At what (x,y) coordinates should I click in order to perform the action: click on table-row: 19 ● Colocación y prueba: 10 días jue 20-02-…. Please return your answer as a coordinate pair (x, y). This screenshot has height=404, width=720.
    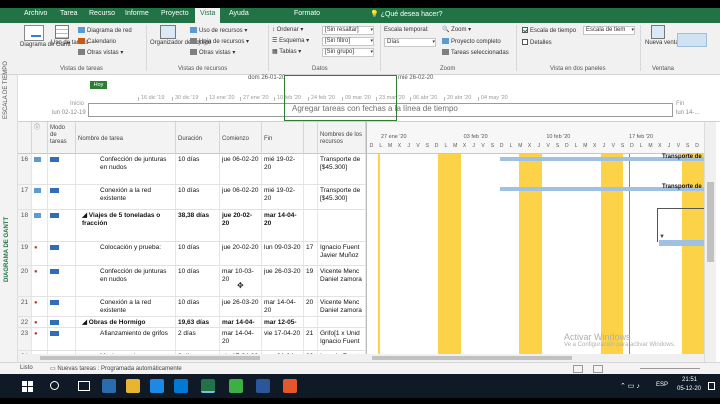
    Looking at the image, I should click on (192, 254).